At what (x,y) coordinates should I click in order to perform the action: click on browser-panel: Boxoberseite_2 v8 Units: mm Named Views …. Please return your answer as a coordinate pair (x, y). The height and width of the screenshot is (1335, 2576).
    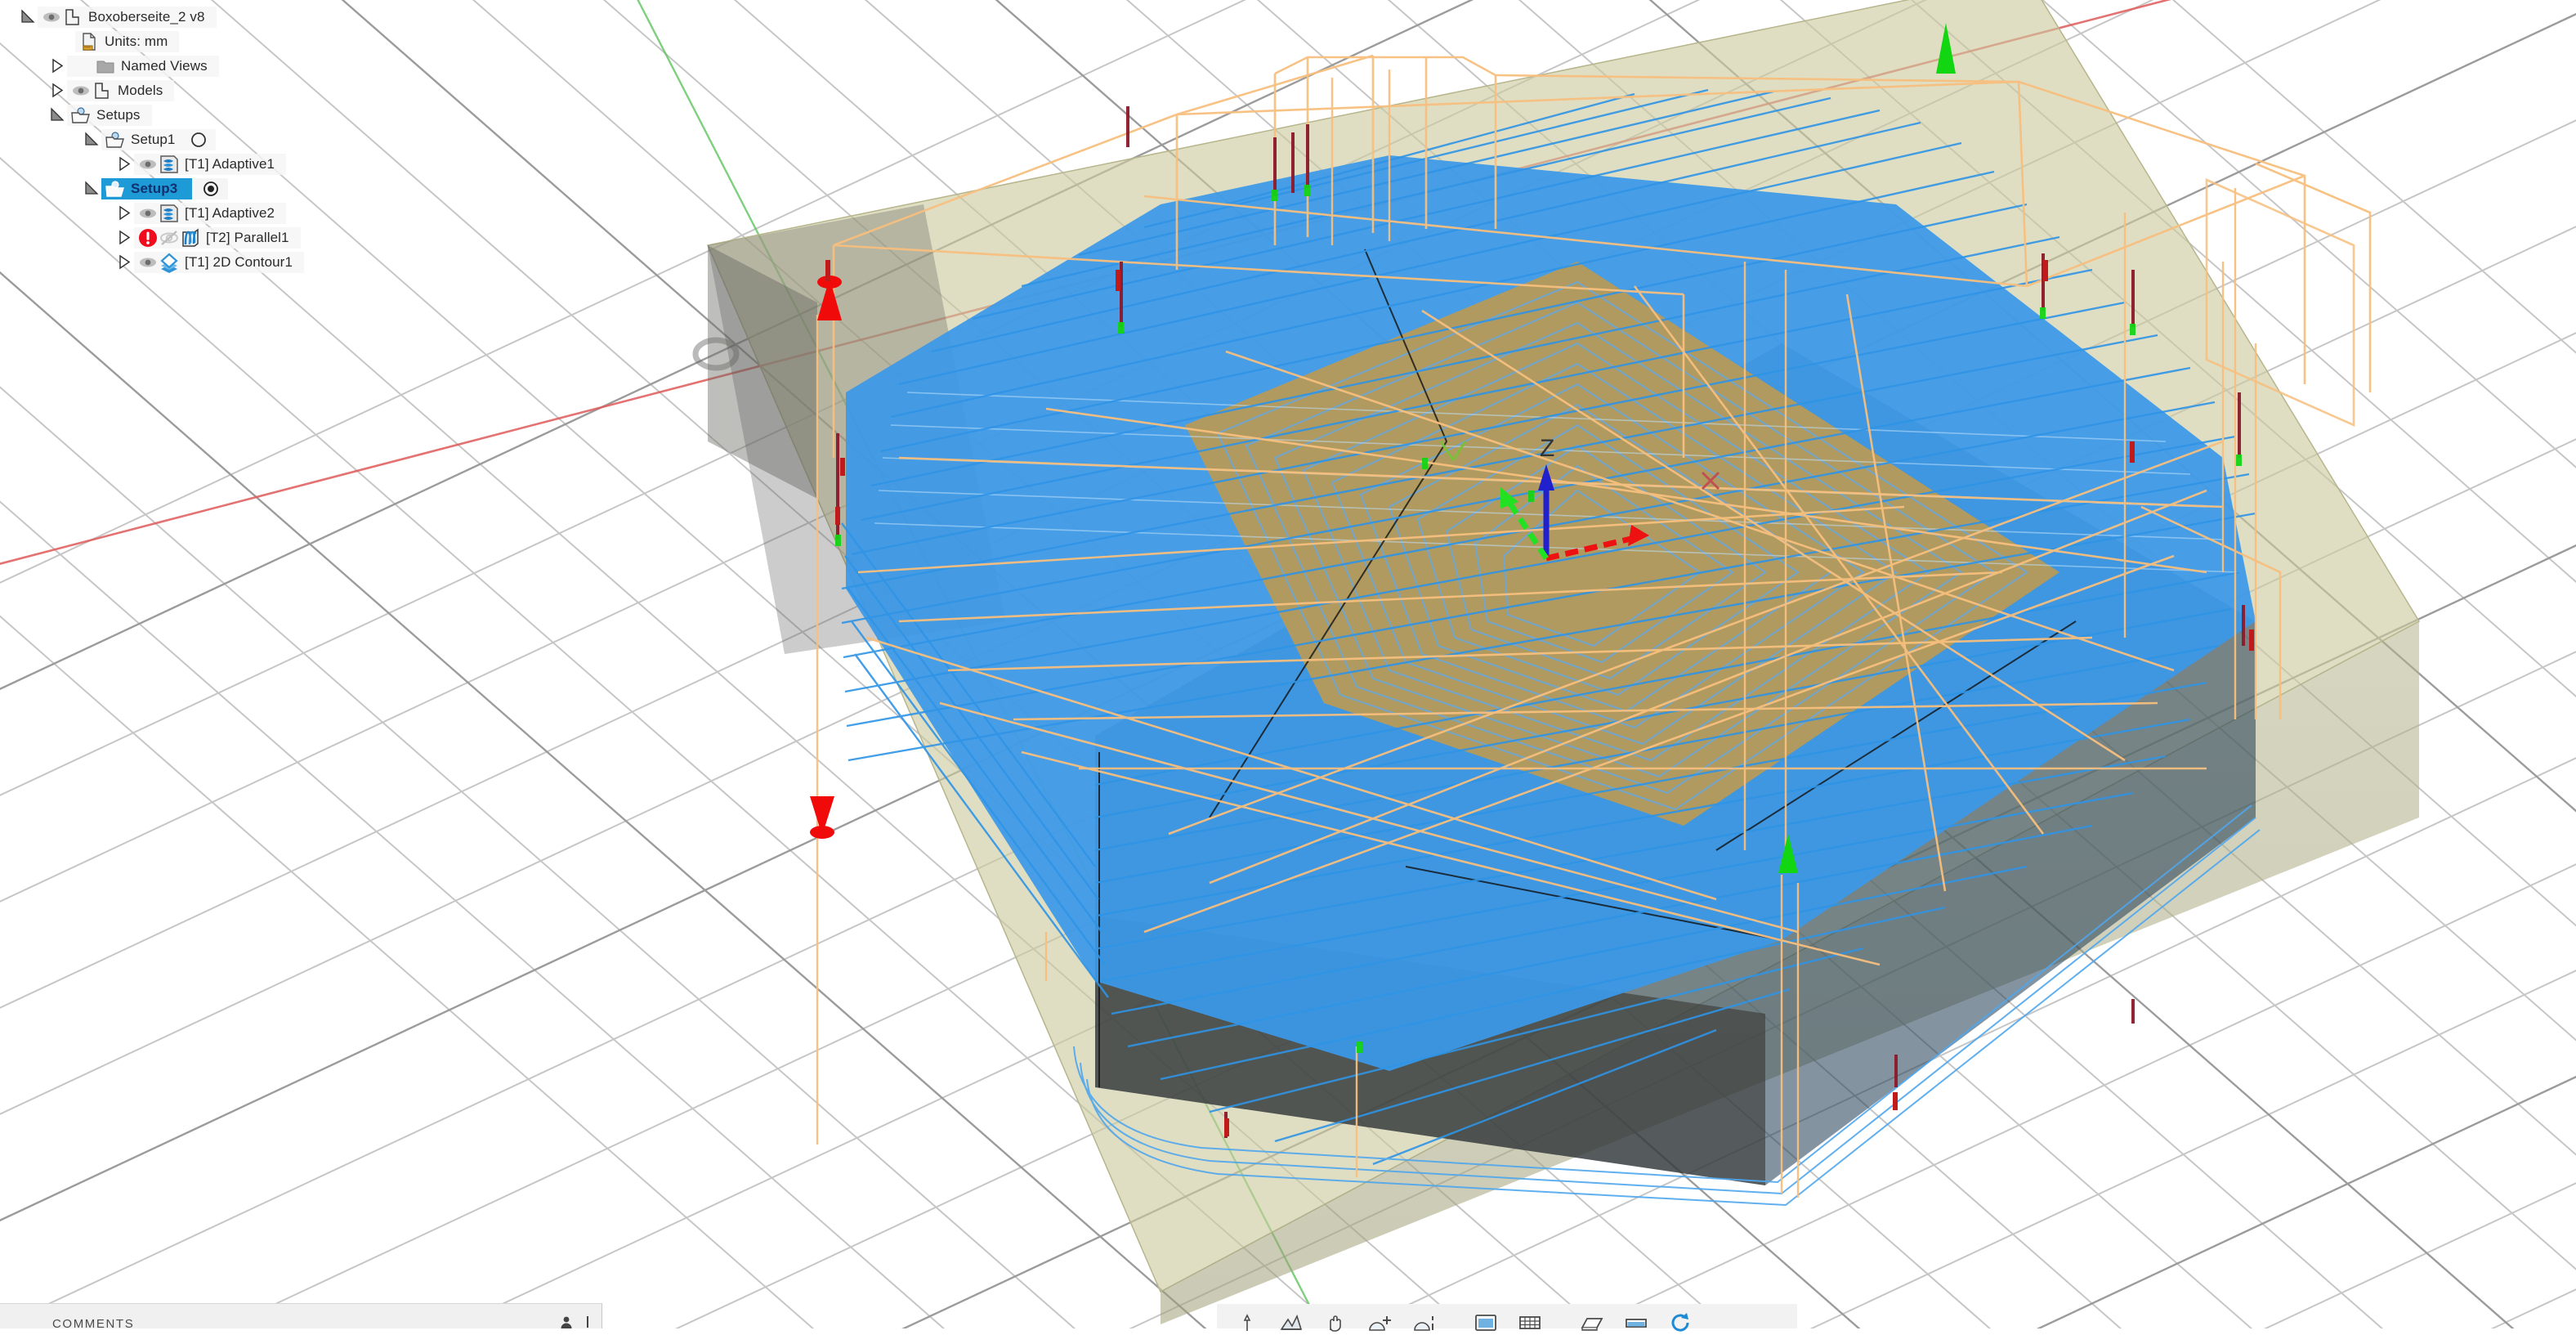
    Looking at the image, I should click on (261, 137).